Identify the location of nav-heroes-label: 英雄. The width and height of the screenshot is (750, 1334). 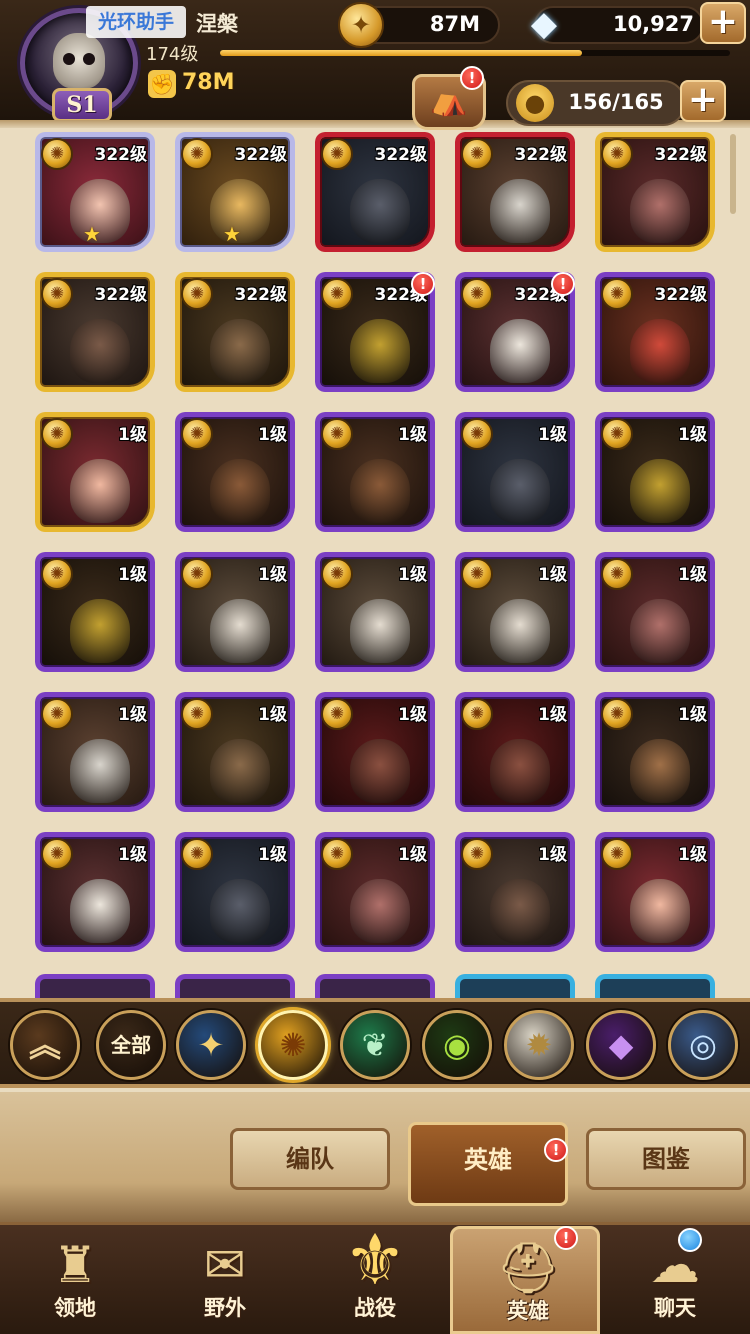
(528, 1311).